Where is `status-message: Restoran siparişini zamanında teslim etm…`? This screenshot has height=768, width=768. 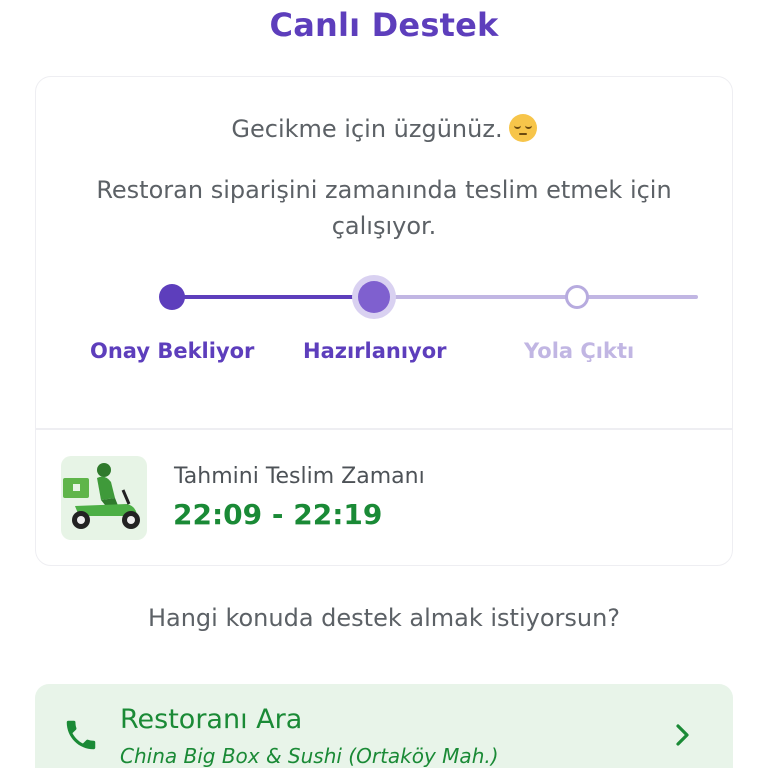
status-message: Restoran siparişini zamanında teslim etm… is located at coordinates (384, 208).